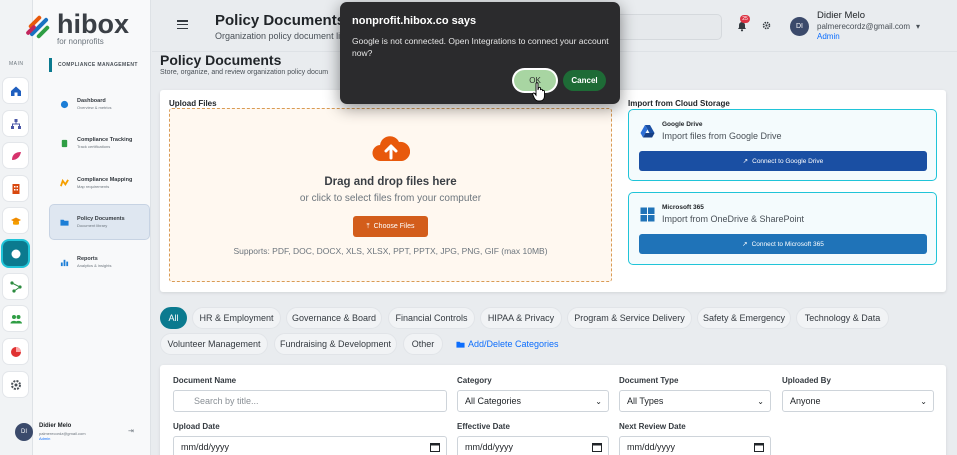  I want to click on logout-icon: ⇥, so click(131, 431).